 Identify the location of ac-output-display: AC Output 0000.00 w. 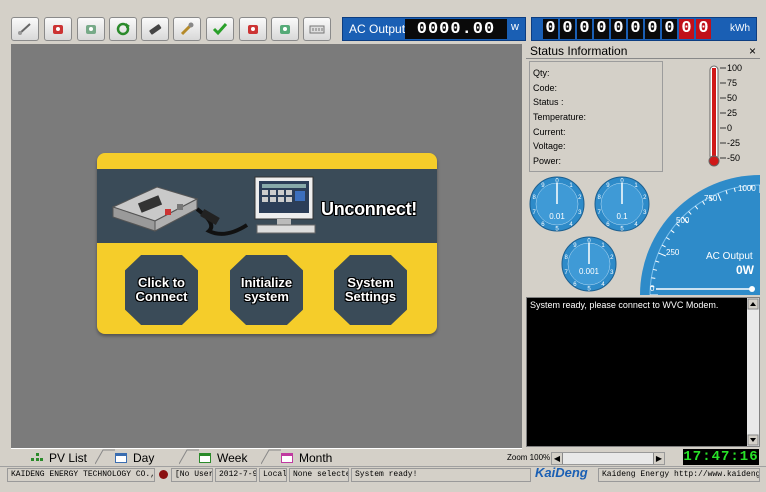
(434, 29).